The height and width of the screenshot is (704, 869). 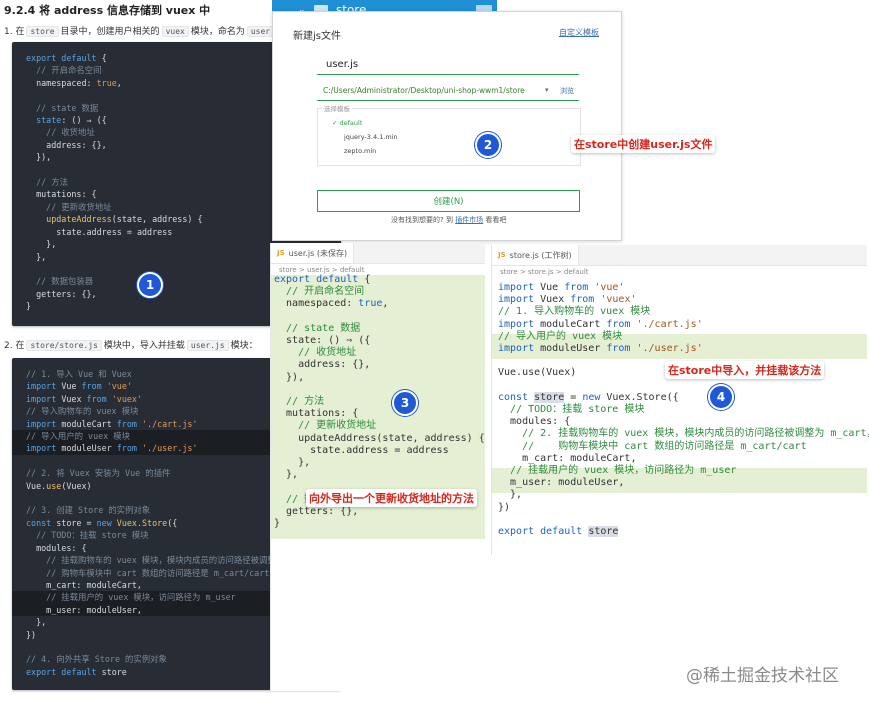 What do you see at coordinates (342, 64) in the screenshot?
I see `filename-value: user.js` at bounding box center [342, 64].